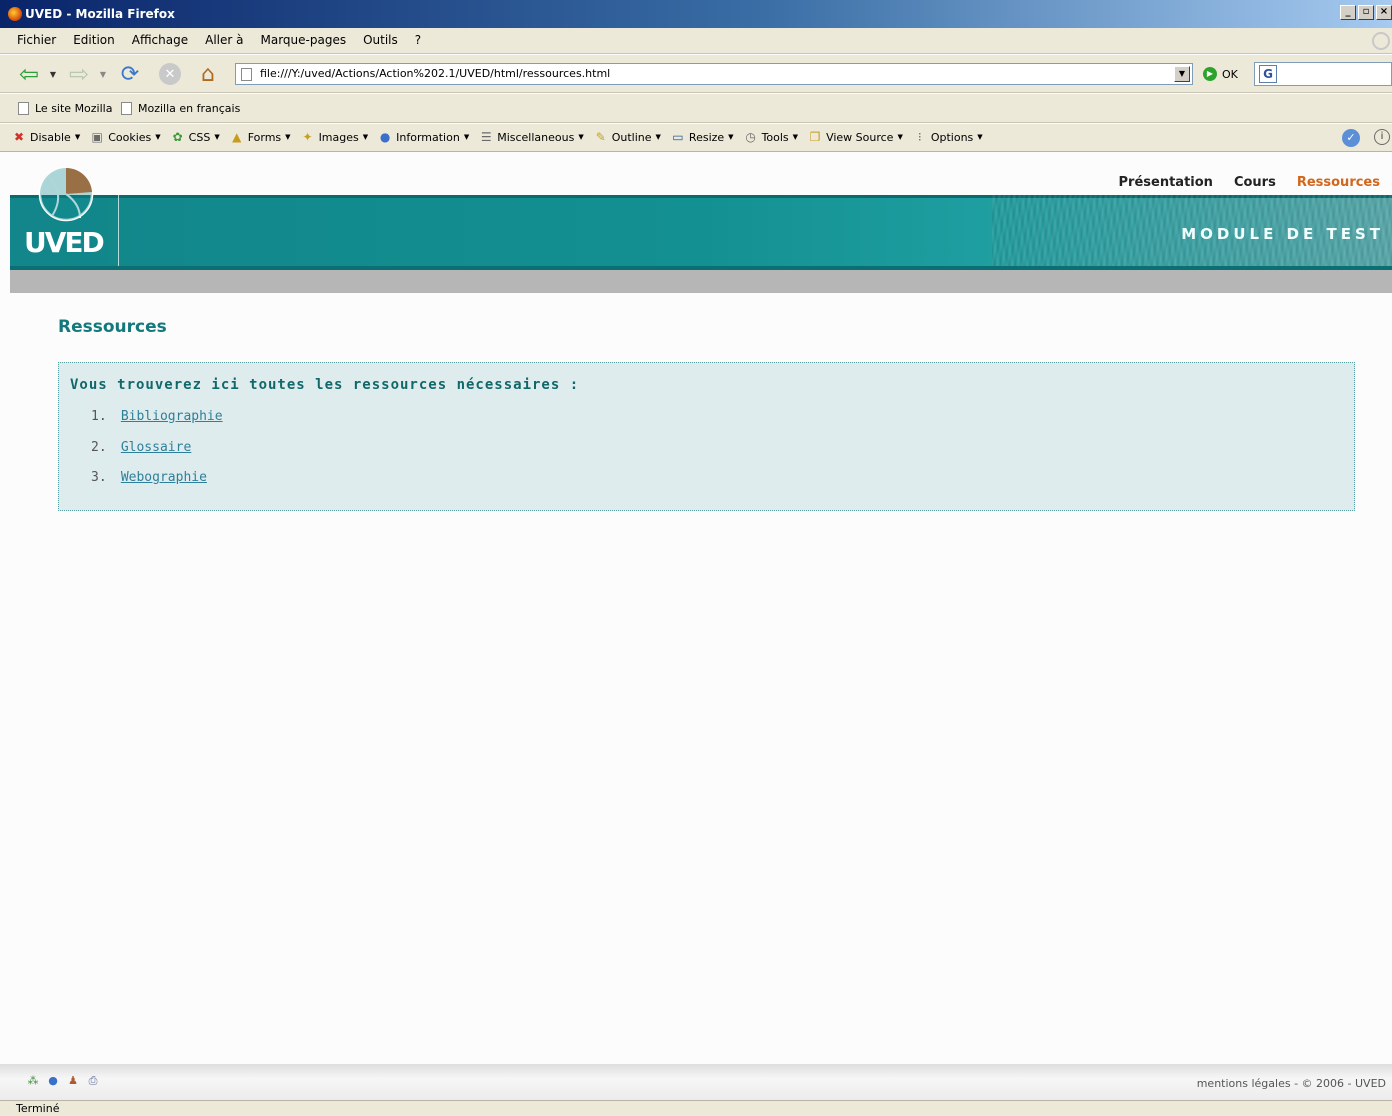 This screenshot has width=1392, height=1116. What do you see at coordinates (815, 137) in the screenshot?
I see `view-source-icon: ❐` at bounding box center [815, 137].